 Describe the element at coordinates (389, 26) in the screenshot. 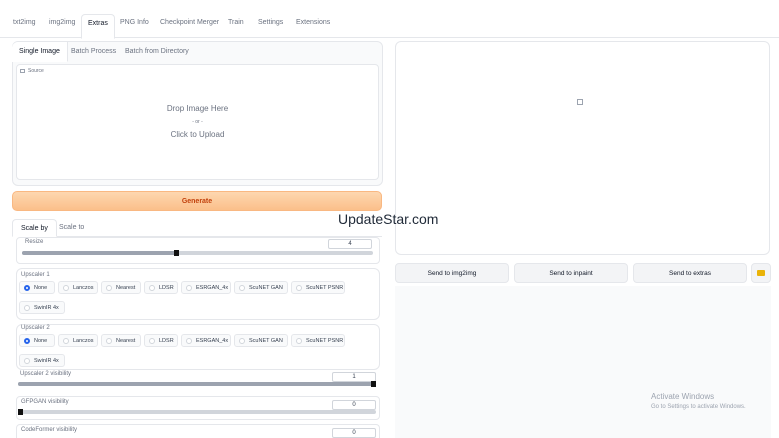

I see `top-tab-bar` at that location.